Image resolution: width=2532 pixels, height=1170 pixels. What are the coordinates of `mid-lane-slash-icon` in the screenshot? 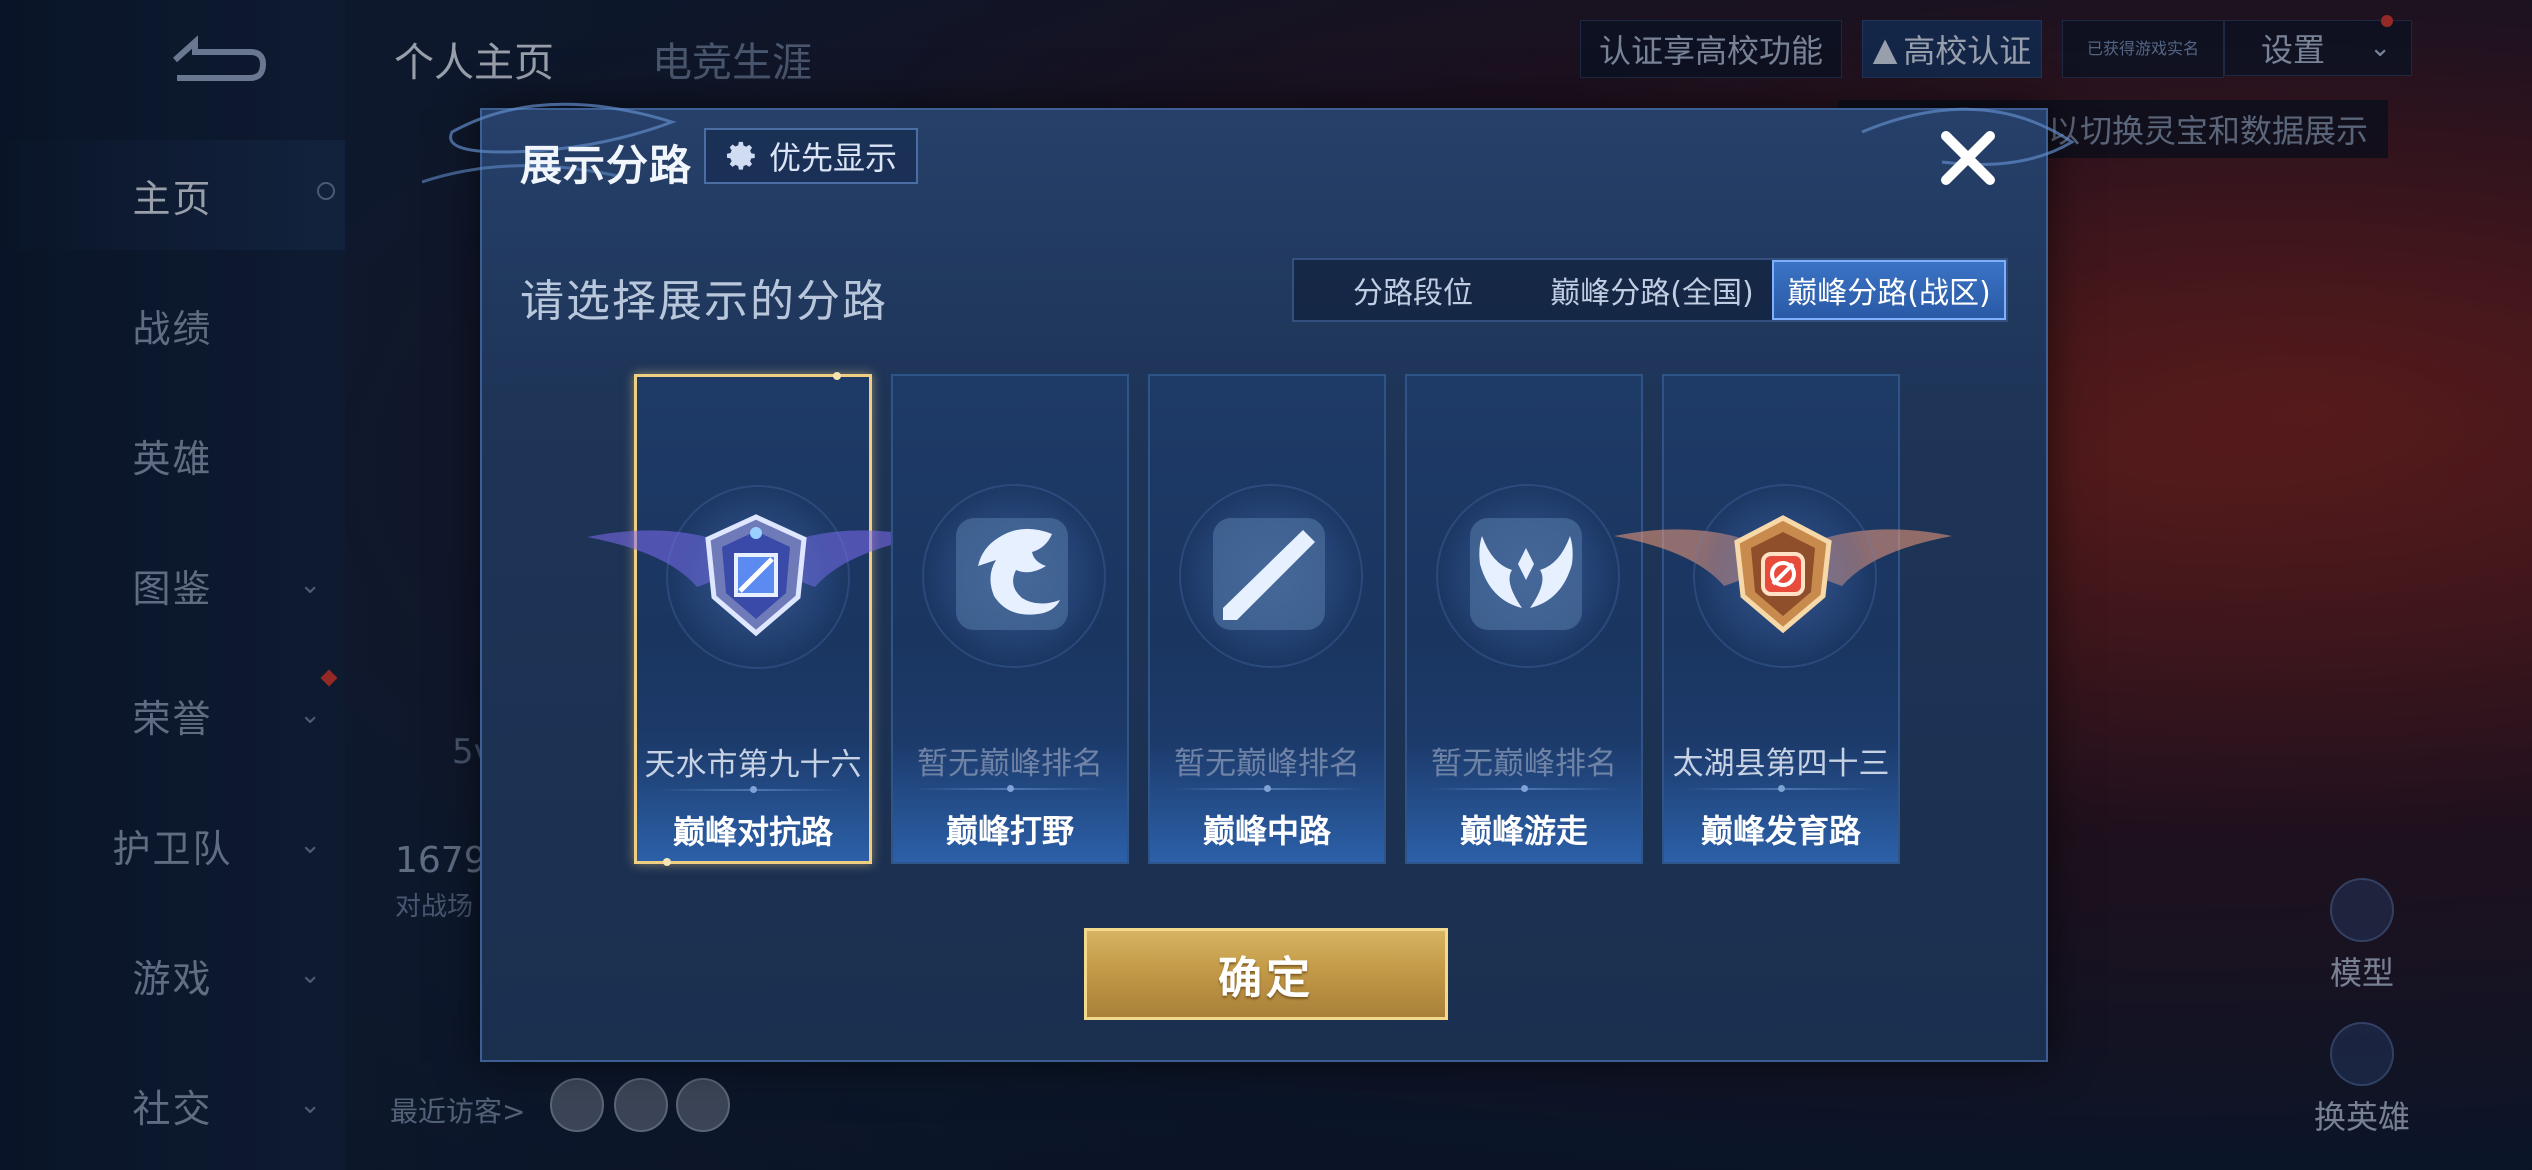 It's located at (1269, 574).